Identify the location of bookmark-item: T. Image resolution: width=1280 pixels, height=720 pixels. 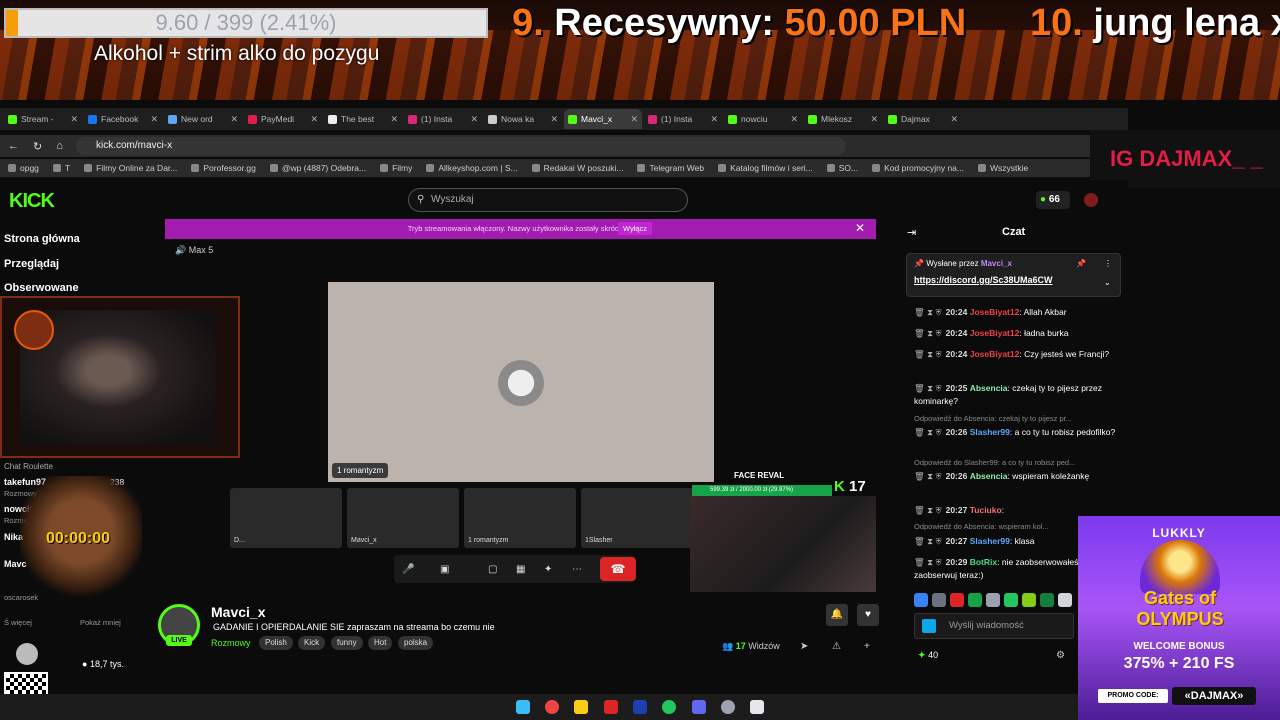
(61, 168).